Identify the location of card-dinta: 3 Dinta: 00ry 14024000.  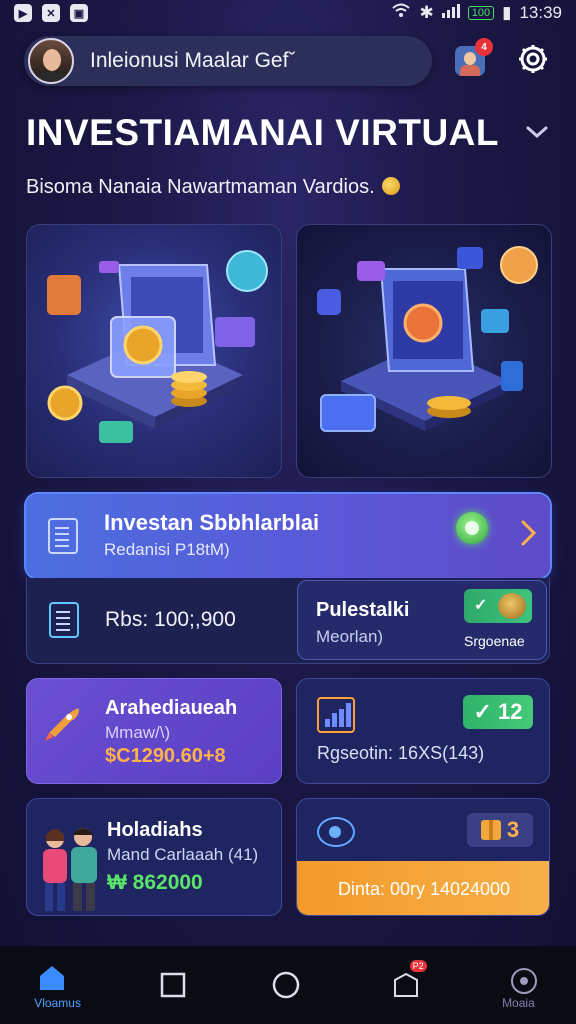
(423, 857).